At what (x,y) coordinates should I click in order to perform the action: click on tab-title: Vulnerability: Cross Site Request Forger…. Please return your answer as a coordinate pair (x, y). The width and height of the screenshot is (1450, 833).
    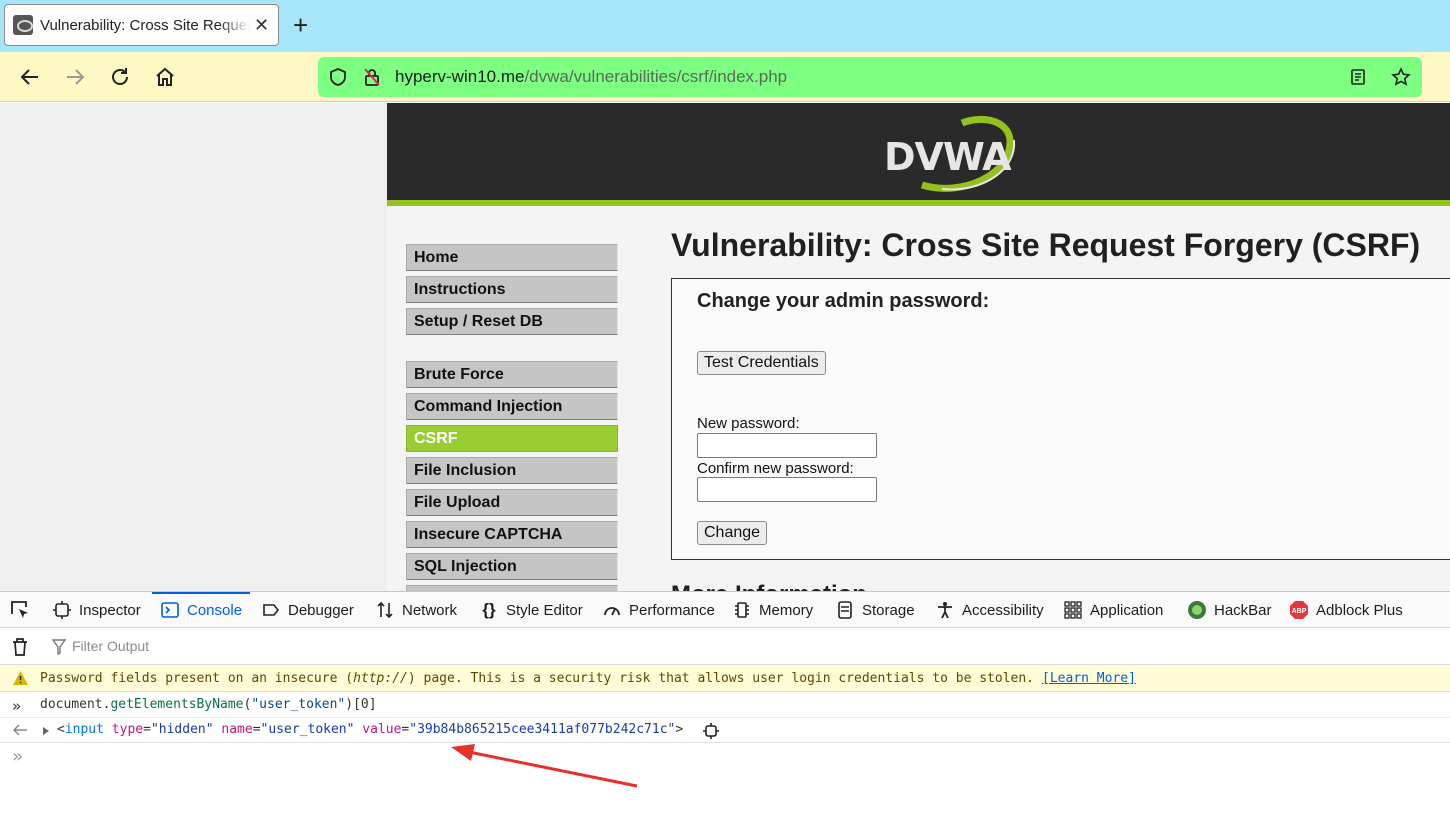
    Looking at the image, I should click on (145, 25).